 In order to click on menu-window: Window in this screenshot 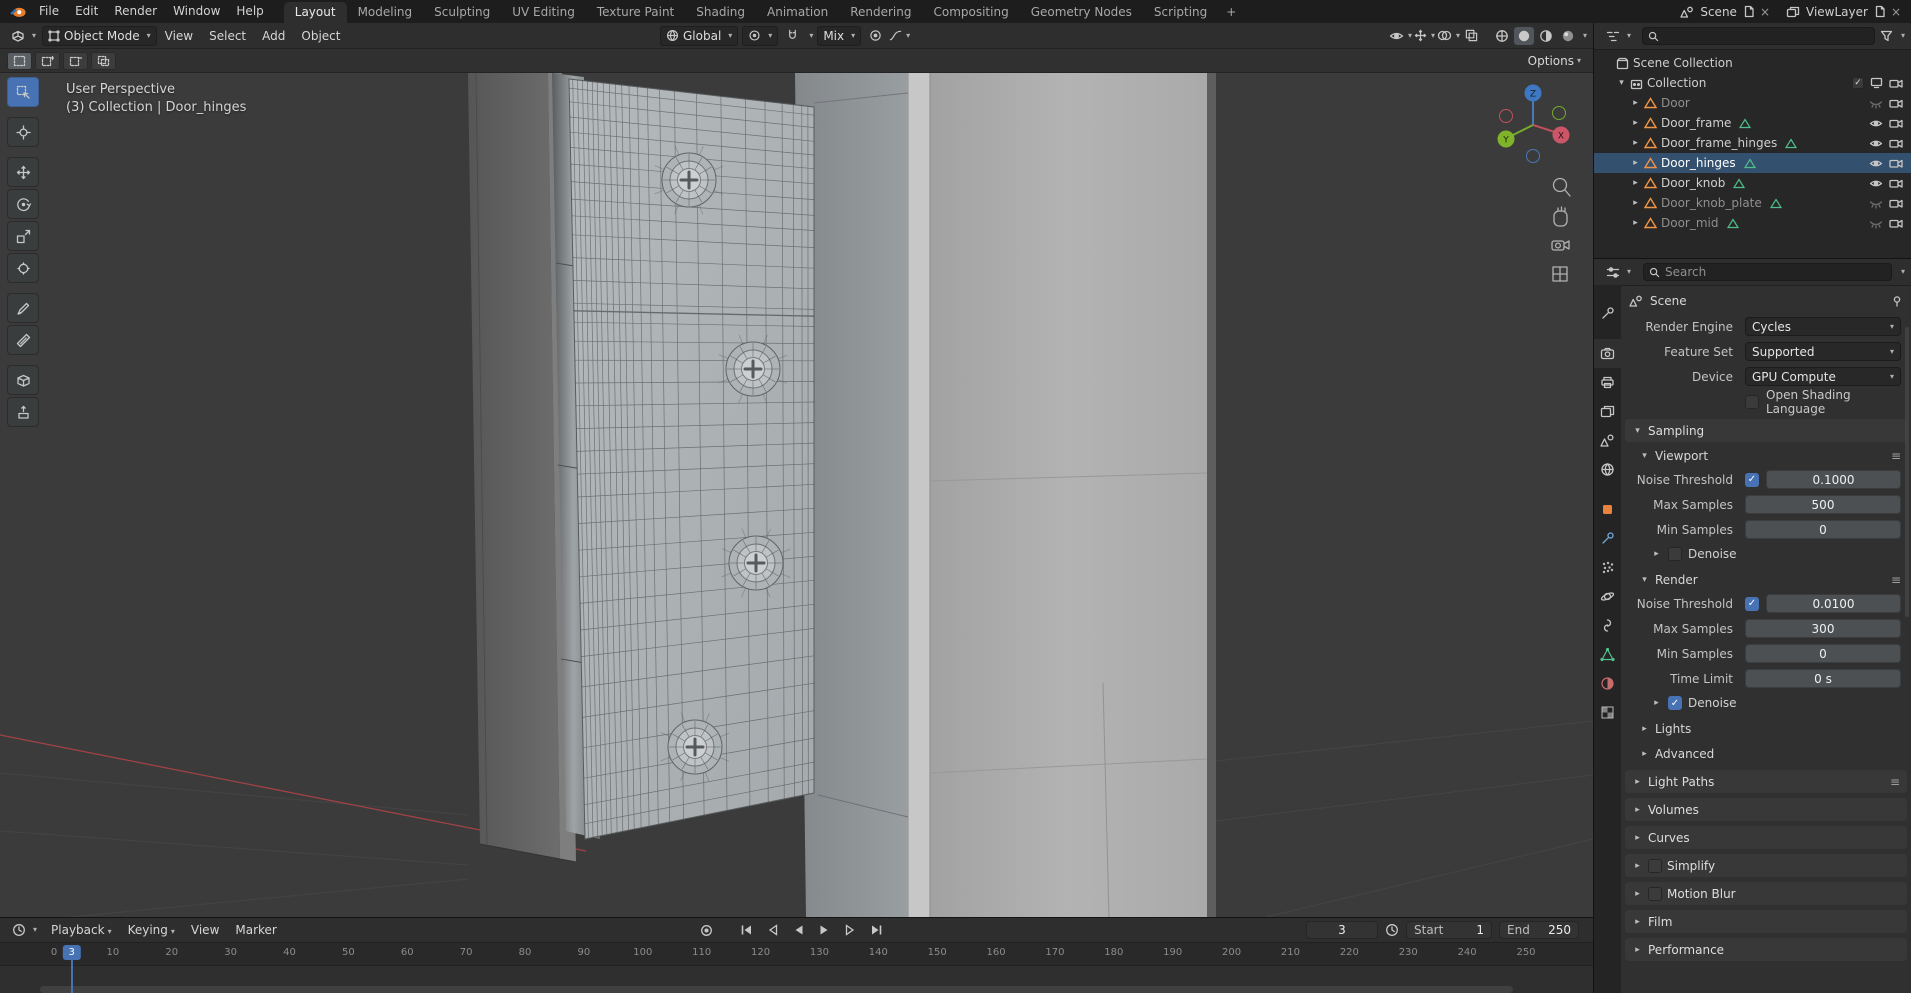, I will do `click(196, 11)`.